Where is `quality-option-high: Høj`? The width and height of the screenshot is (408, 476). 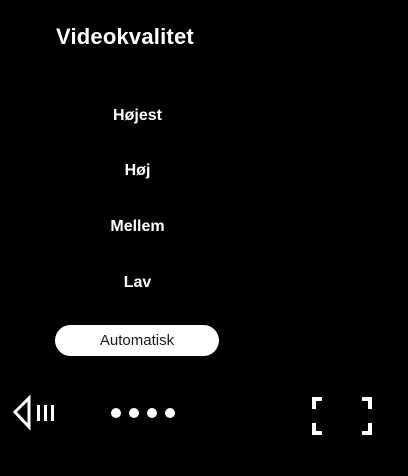
quality-option-high: Høj is located at coordinates (137, 171).